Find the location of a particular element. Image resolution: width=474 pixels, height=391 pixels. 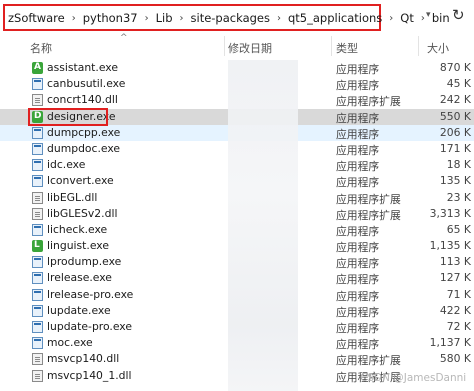

file-name: lupdate-pro.exe is located at coordinates (89, 326).